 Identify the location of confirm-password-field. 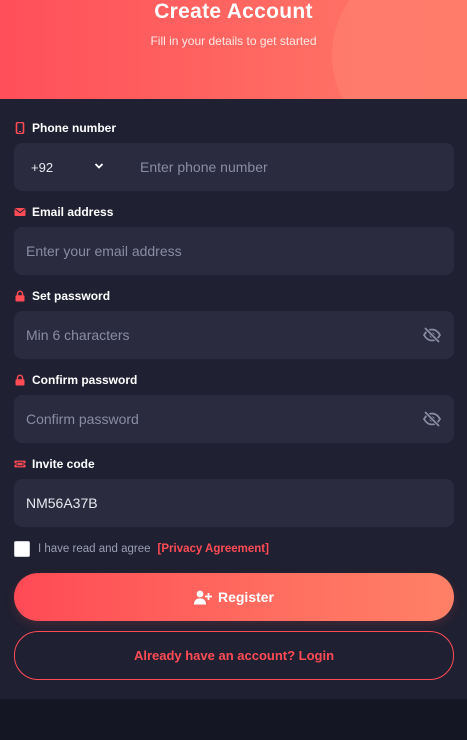
(234, 419).